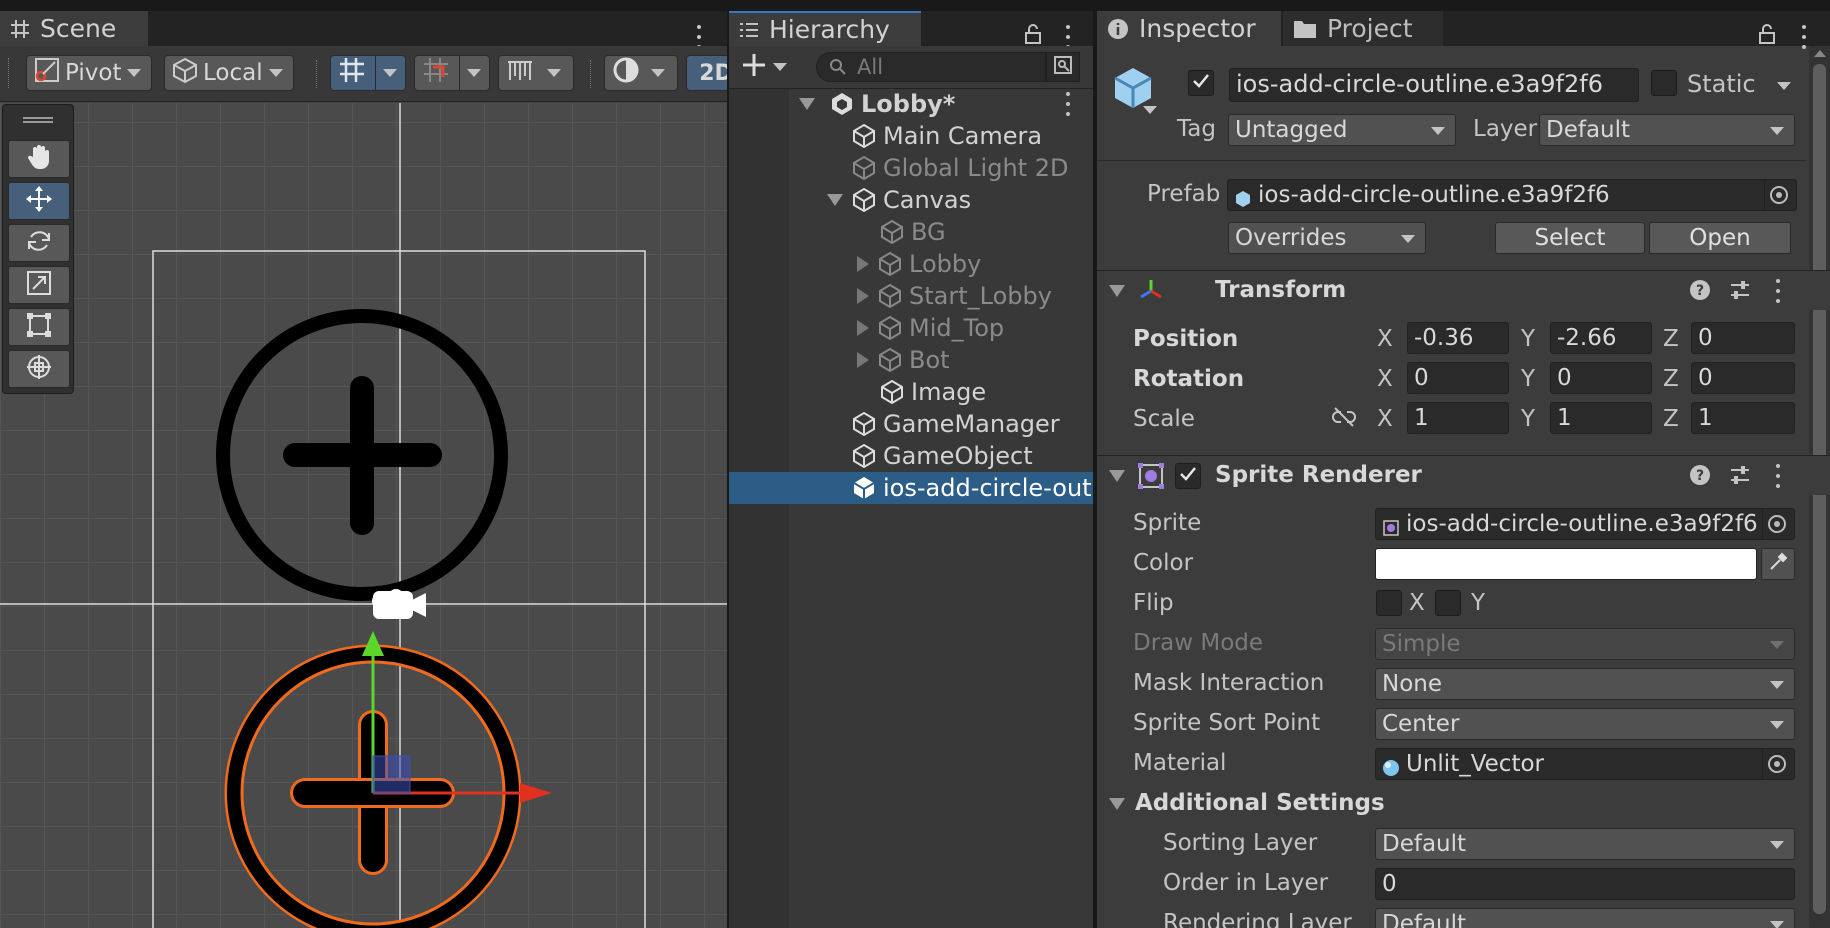 The height and width of the screenshot is (928, 1830). What do you see at coordinates (911, 136) in the screenshot?
I see `hierarchy-item-main-camera: Main Camera` at bounding box center [911, 136].